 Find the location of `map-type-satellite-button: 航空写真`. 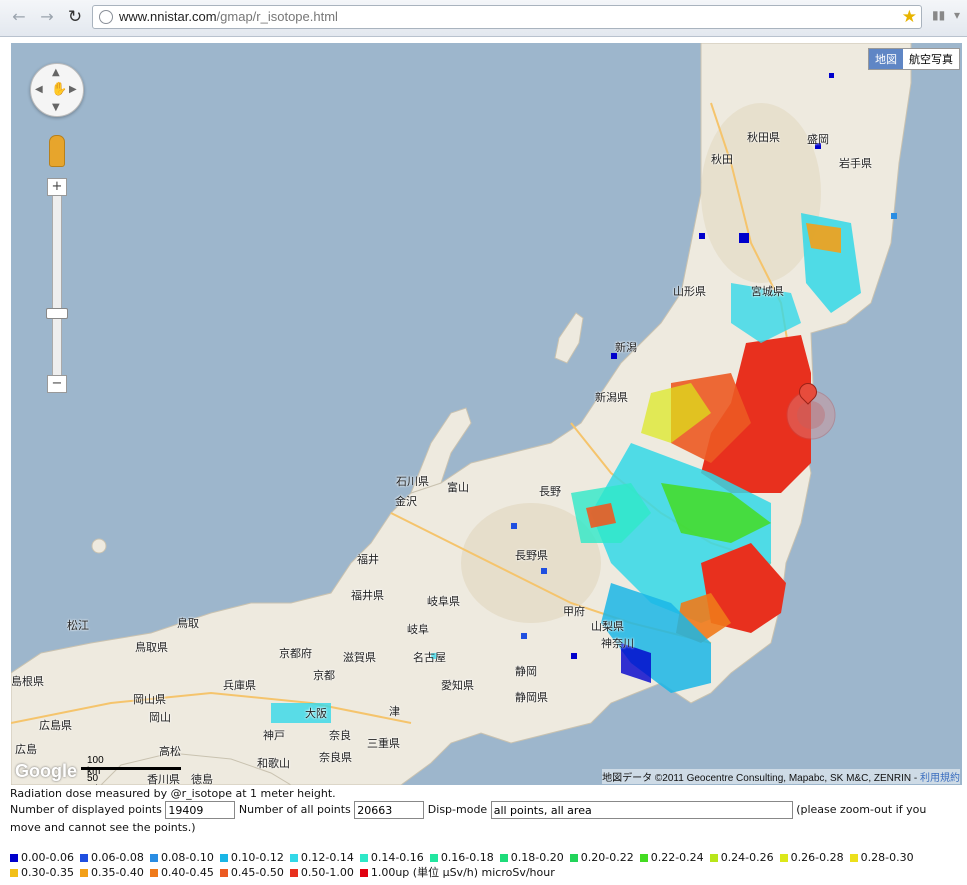

map-type-satellite-button: 航空写真 is located at coordinates (931, 59).